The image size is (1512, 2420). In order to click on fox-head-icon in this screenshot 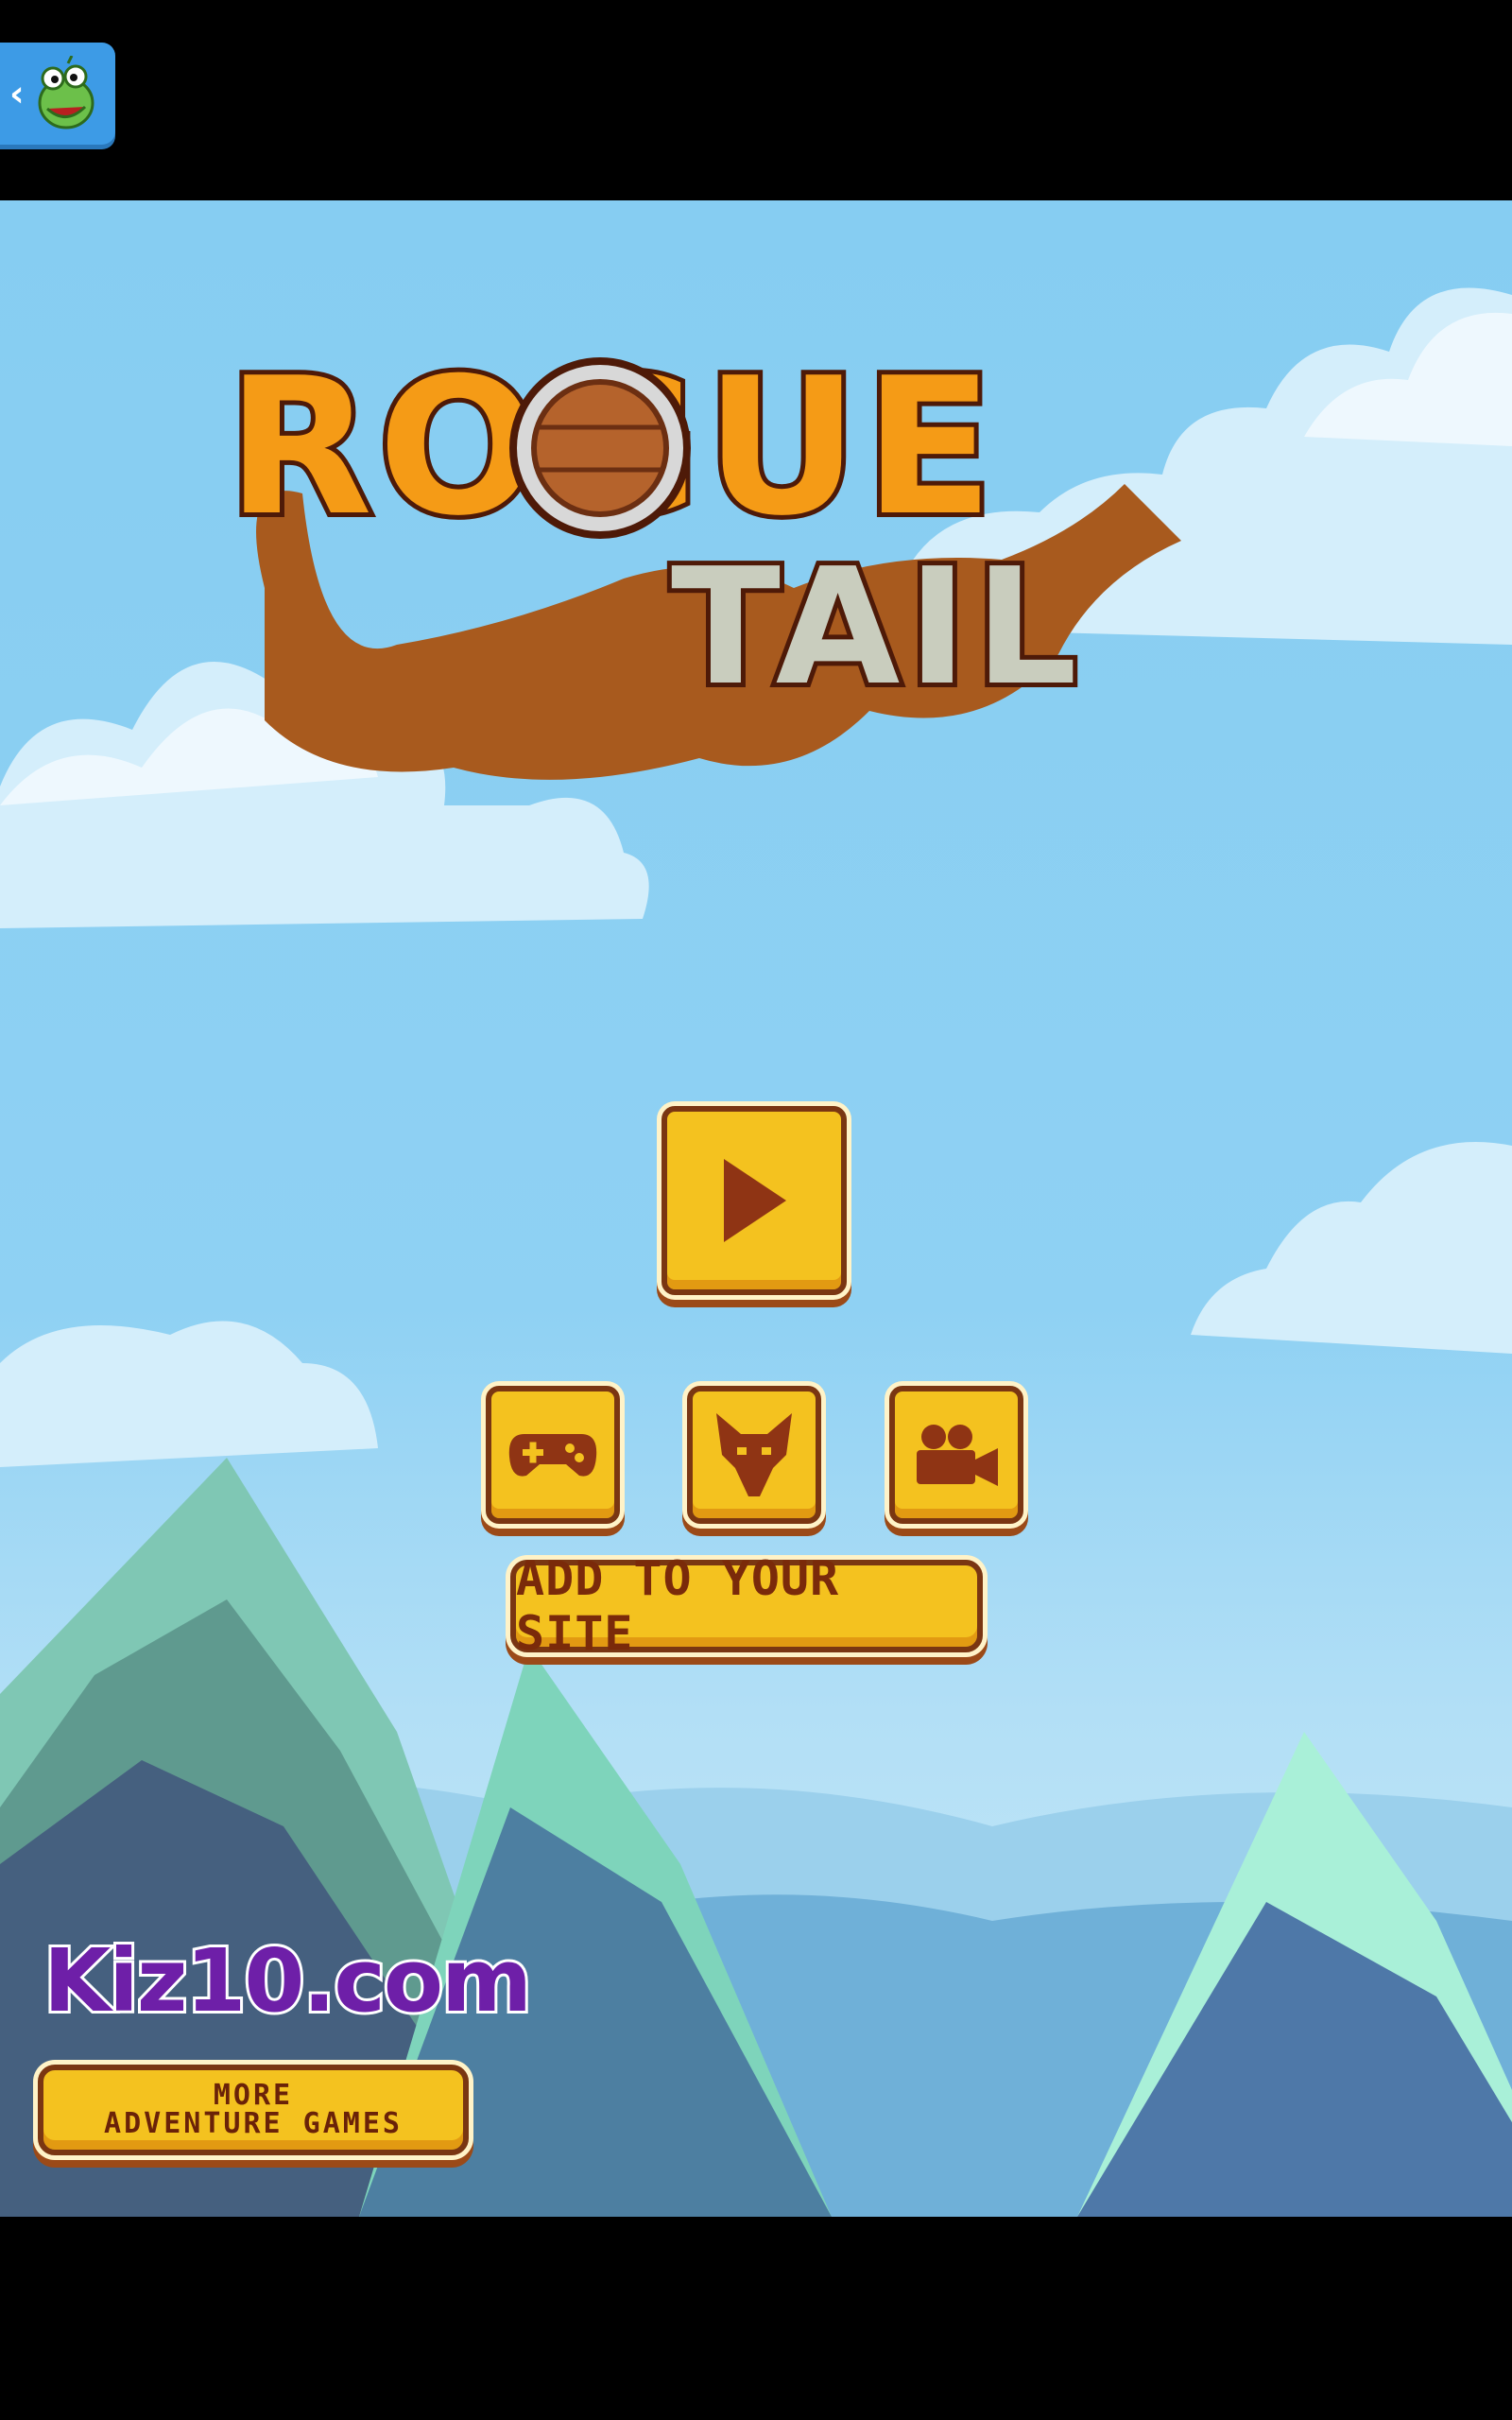, I will do `click(754, 1454)`.